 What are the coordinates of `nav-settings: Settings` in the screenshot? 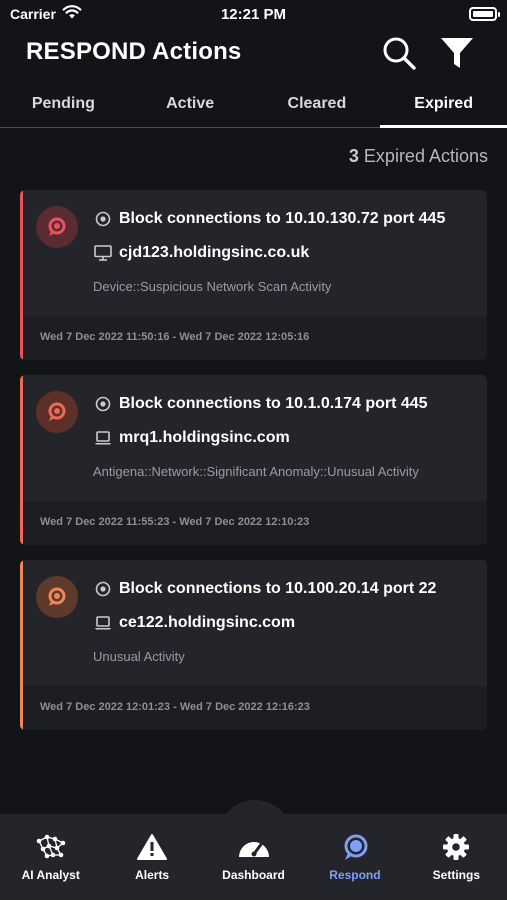 It's located at (456, 857).